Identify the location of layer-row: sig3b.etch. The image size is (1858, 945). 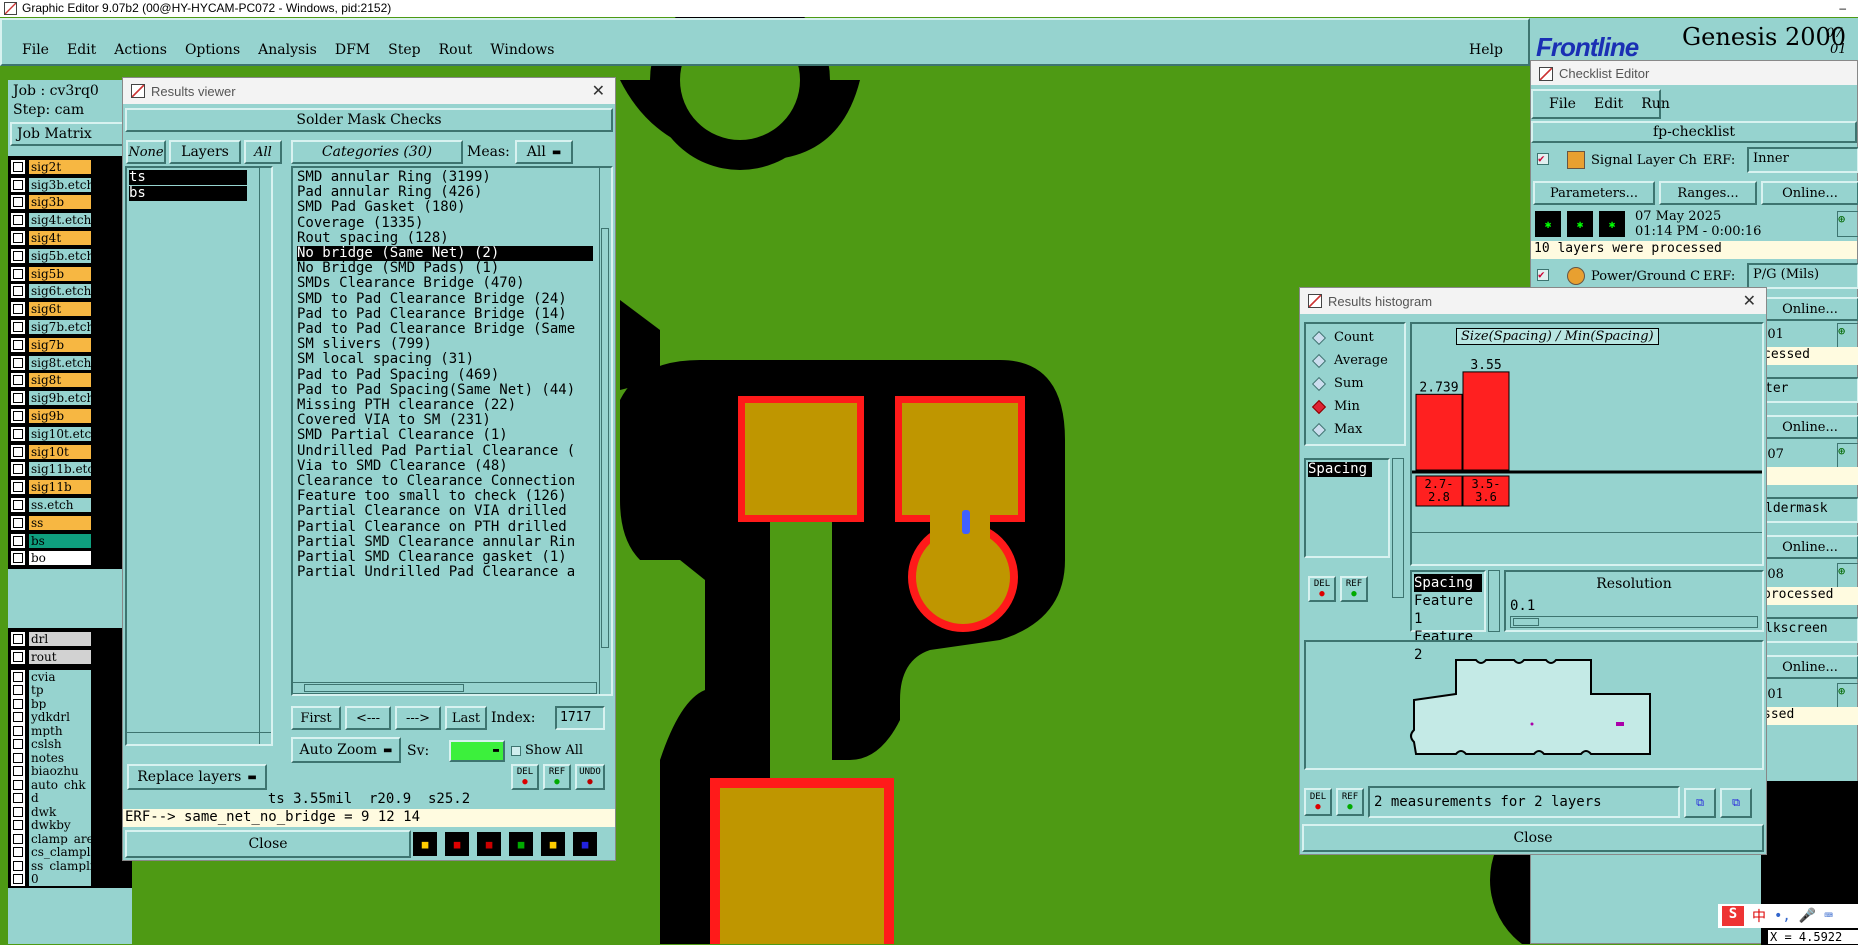
(70, 185).